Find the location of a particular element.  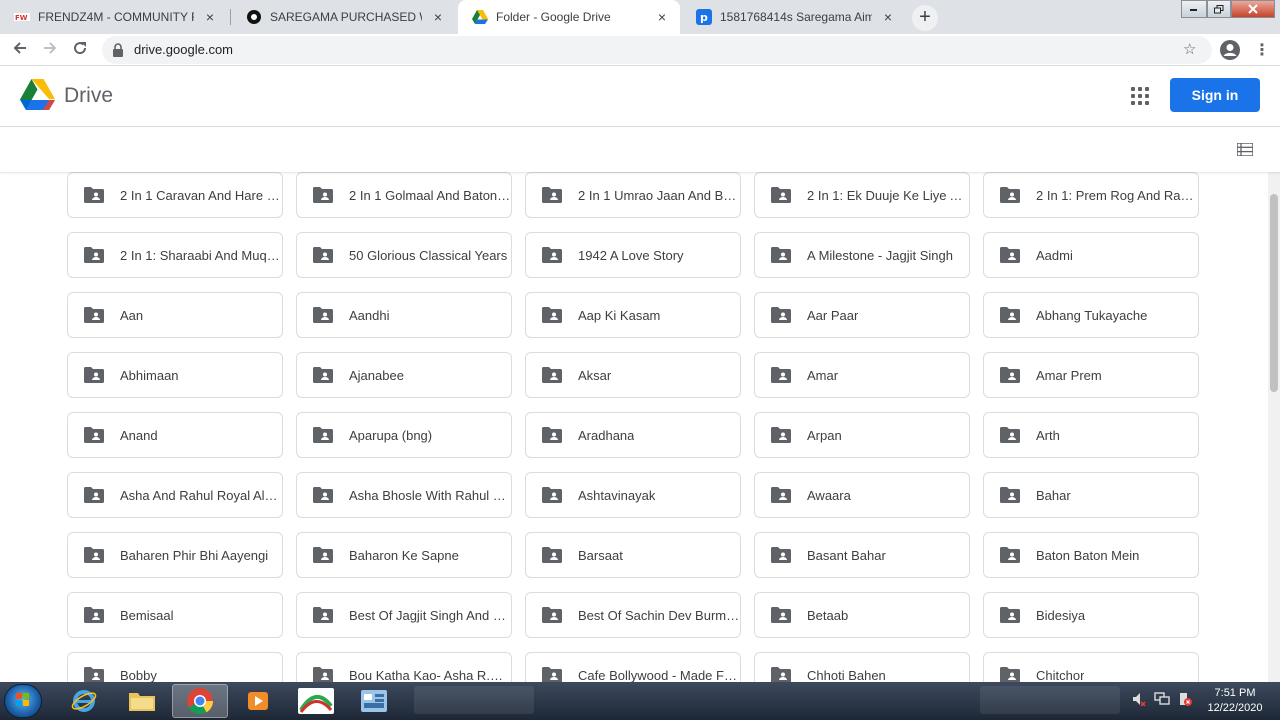

browser-tab-drive: Folder - Google Drive × is located at coordinates (569, 17).